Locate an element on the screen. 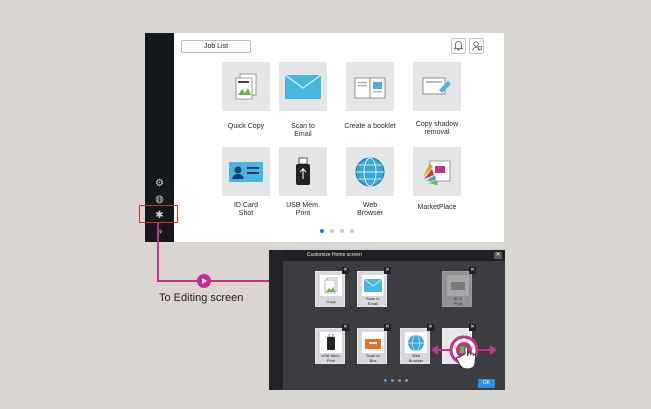 The height and width of the screenshot is (409, 651). tile-label: Copy shadow removal is located at coordinates (437, 128).